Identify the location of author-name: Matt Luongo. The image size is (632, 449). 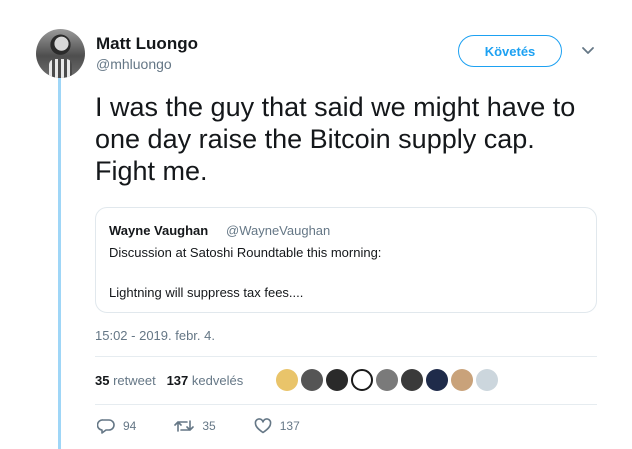
(147, 44).